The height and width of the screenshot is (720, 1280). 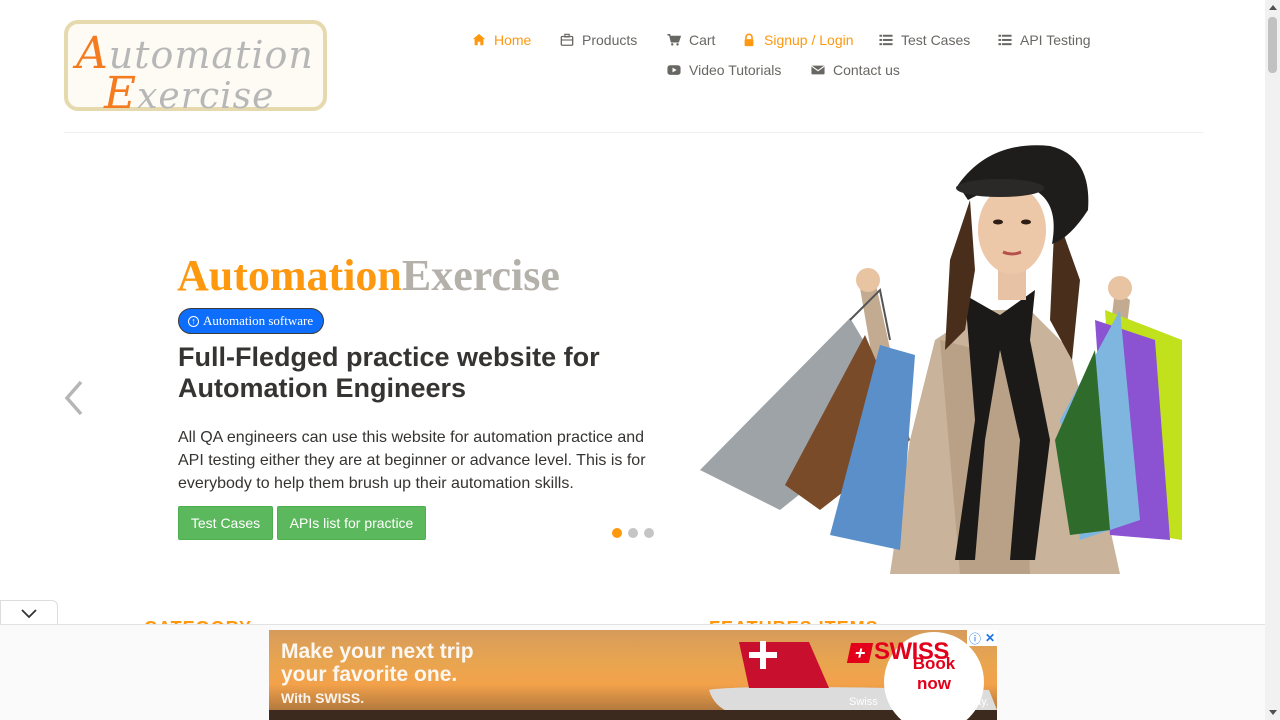 What do you see at coordinates (1272, 712) in the screenshot?
I see `scroll-down-arrow` at bounding box center [1272, 712].